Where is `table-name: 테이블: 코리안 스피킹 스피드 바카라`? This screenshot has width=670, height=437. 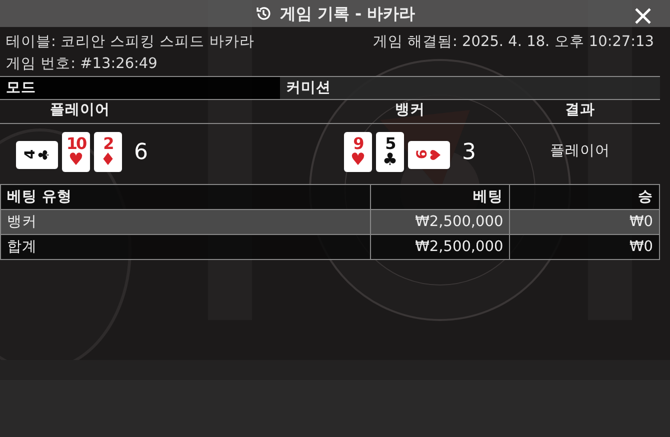
table-name: 테이블: 코리안 스피킹 스피드 바카라 is located at coordinates (130, 42).